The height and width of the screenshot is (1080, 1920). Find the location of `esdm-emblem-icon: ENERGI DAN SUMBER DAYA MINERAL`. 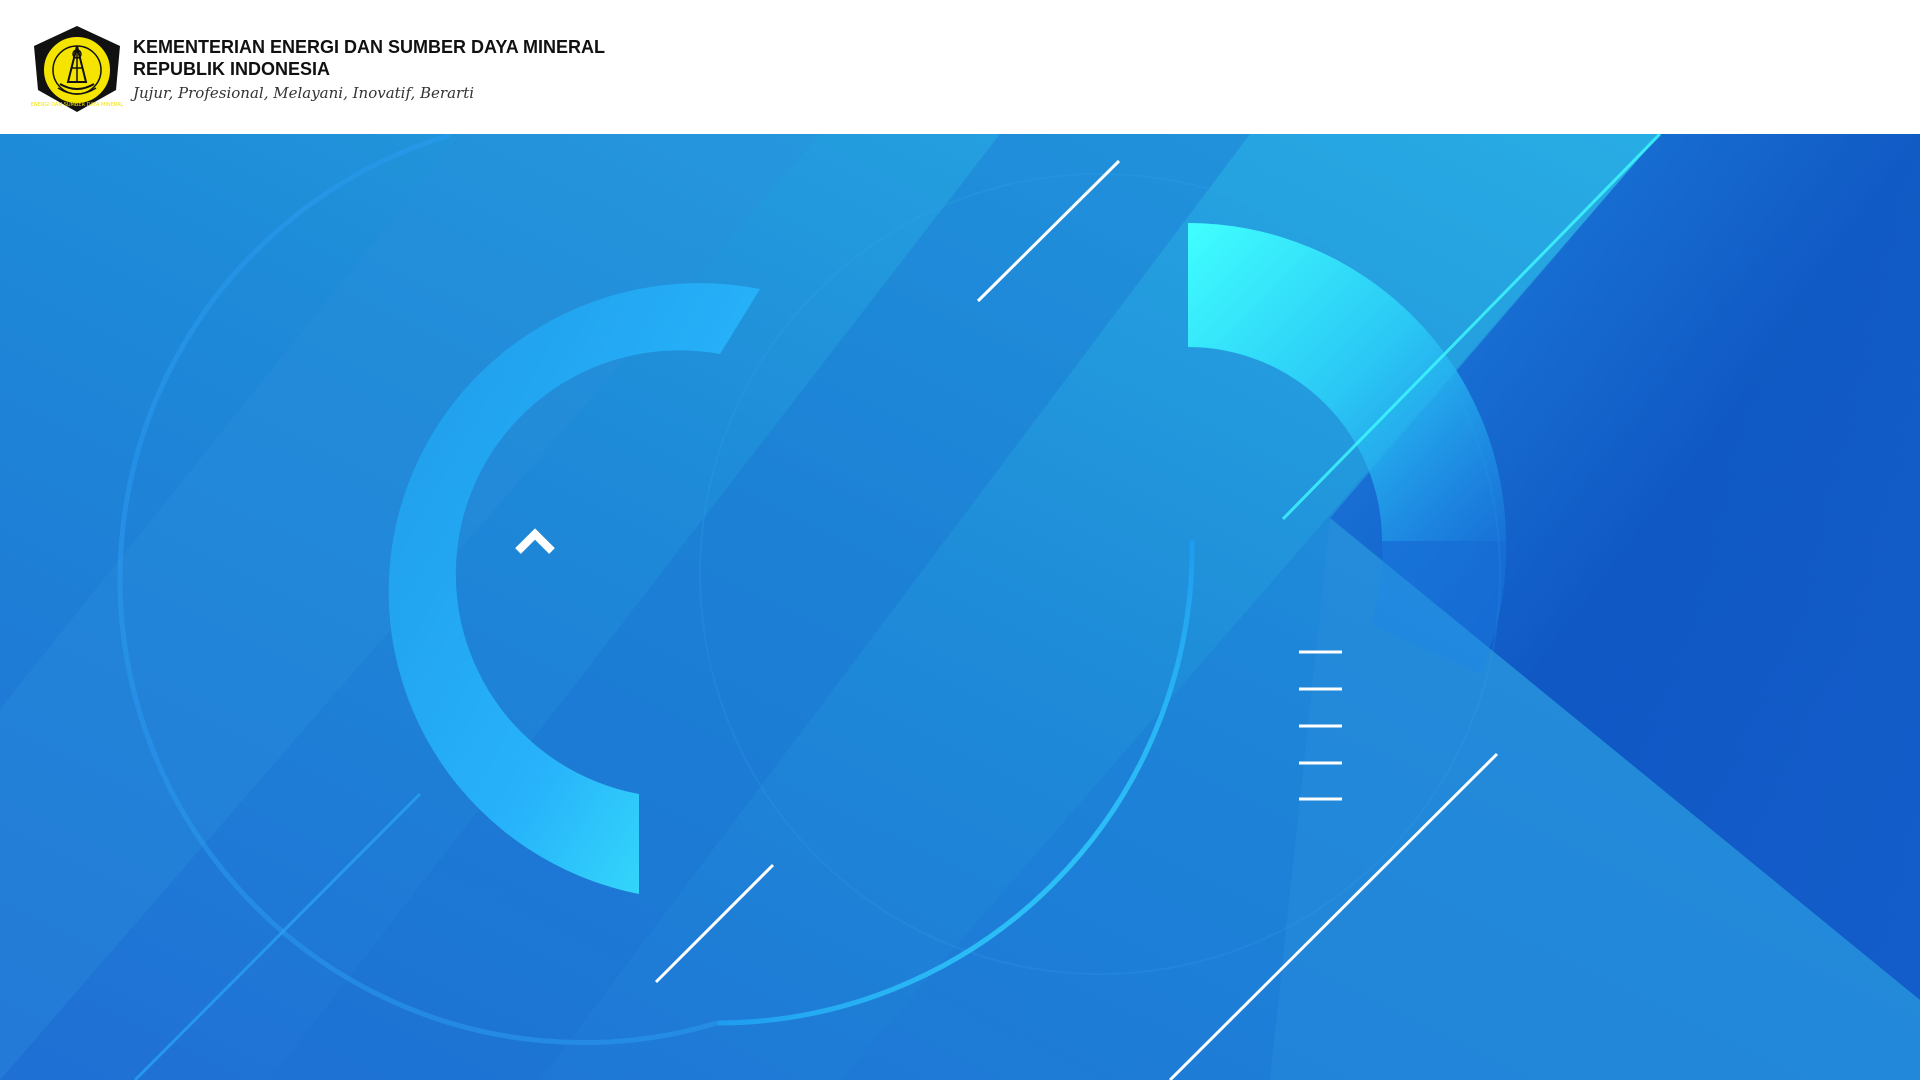

esdm-emblem-icon: ENERGI DAN SUMBER DAYA MINERAL is located at coordinates (77, 69).